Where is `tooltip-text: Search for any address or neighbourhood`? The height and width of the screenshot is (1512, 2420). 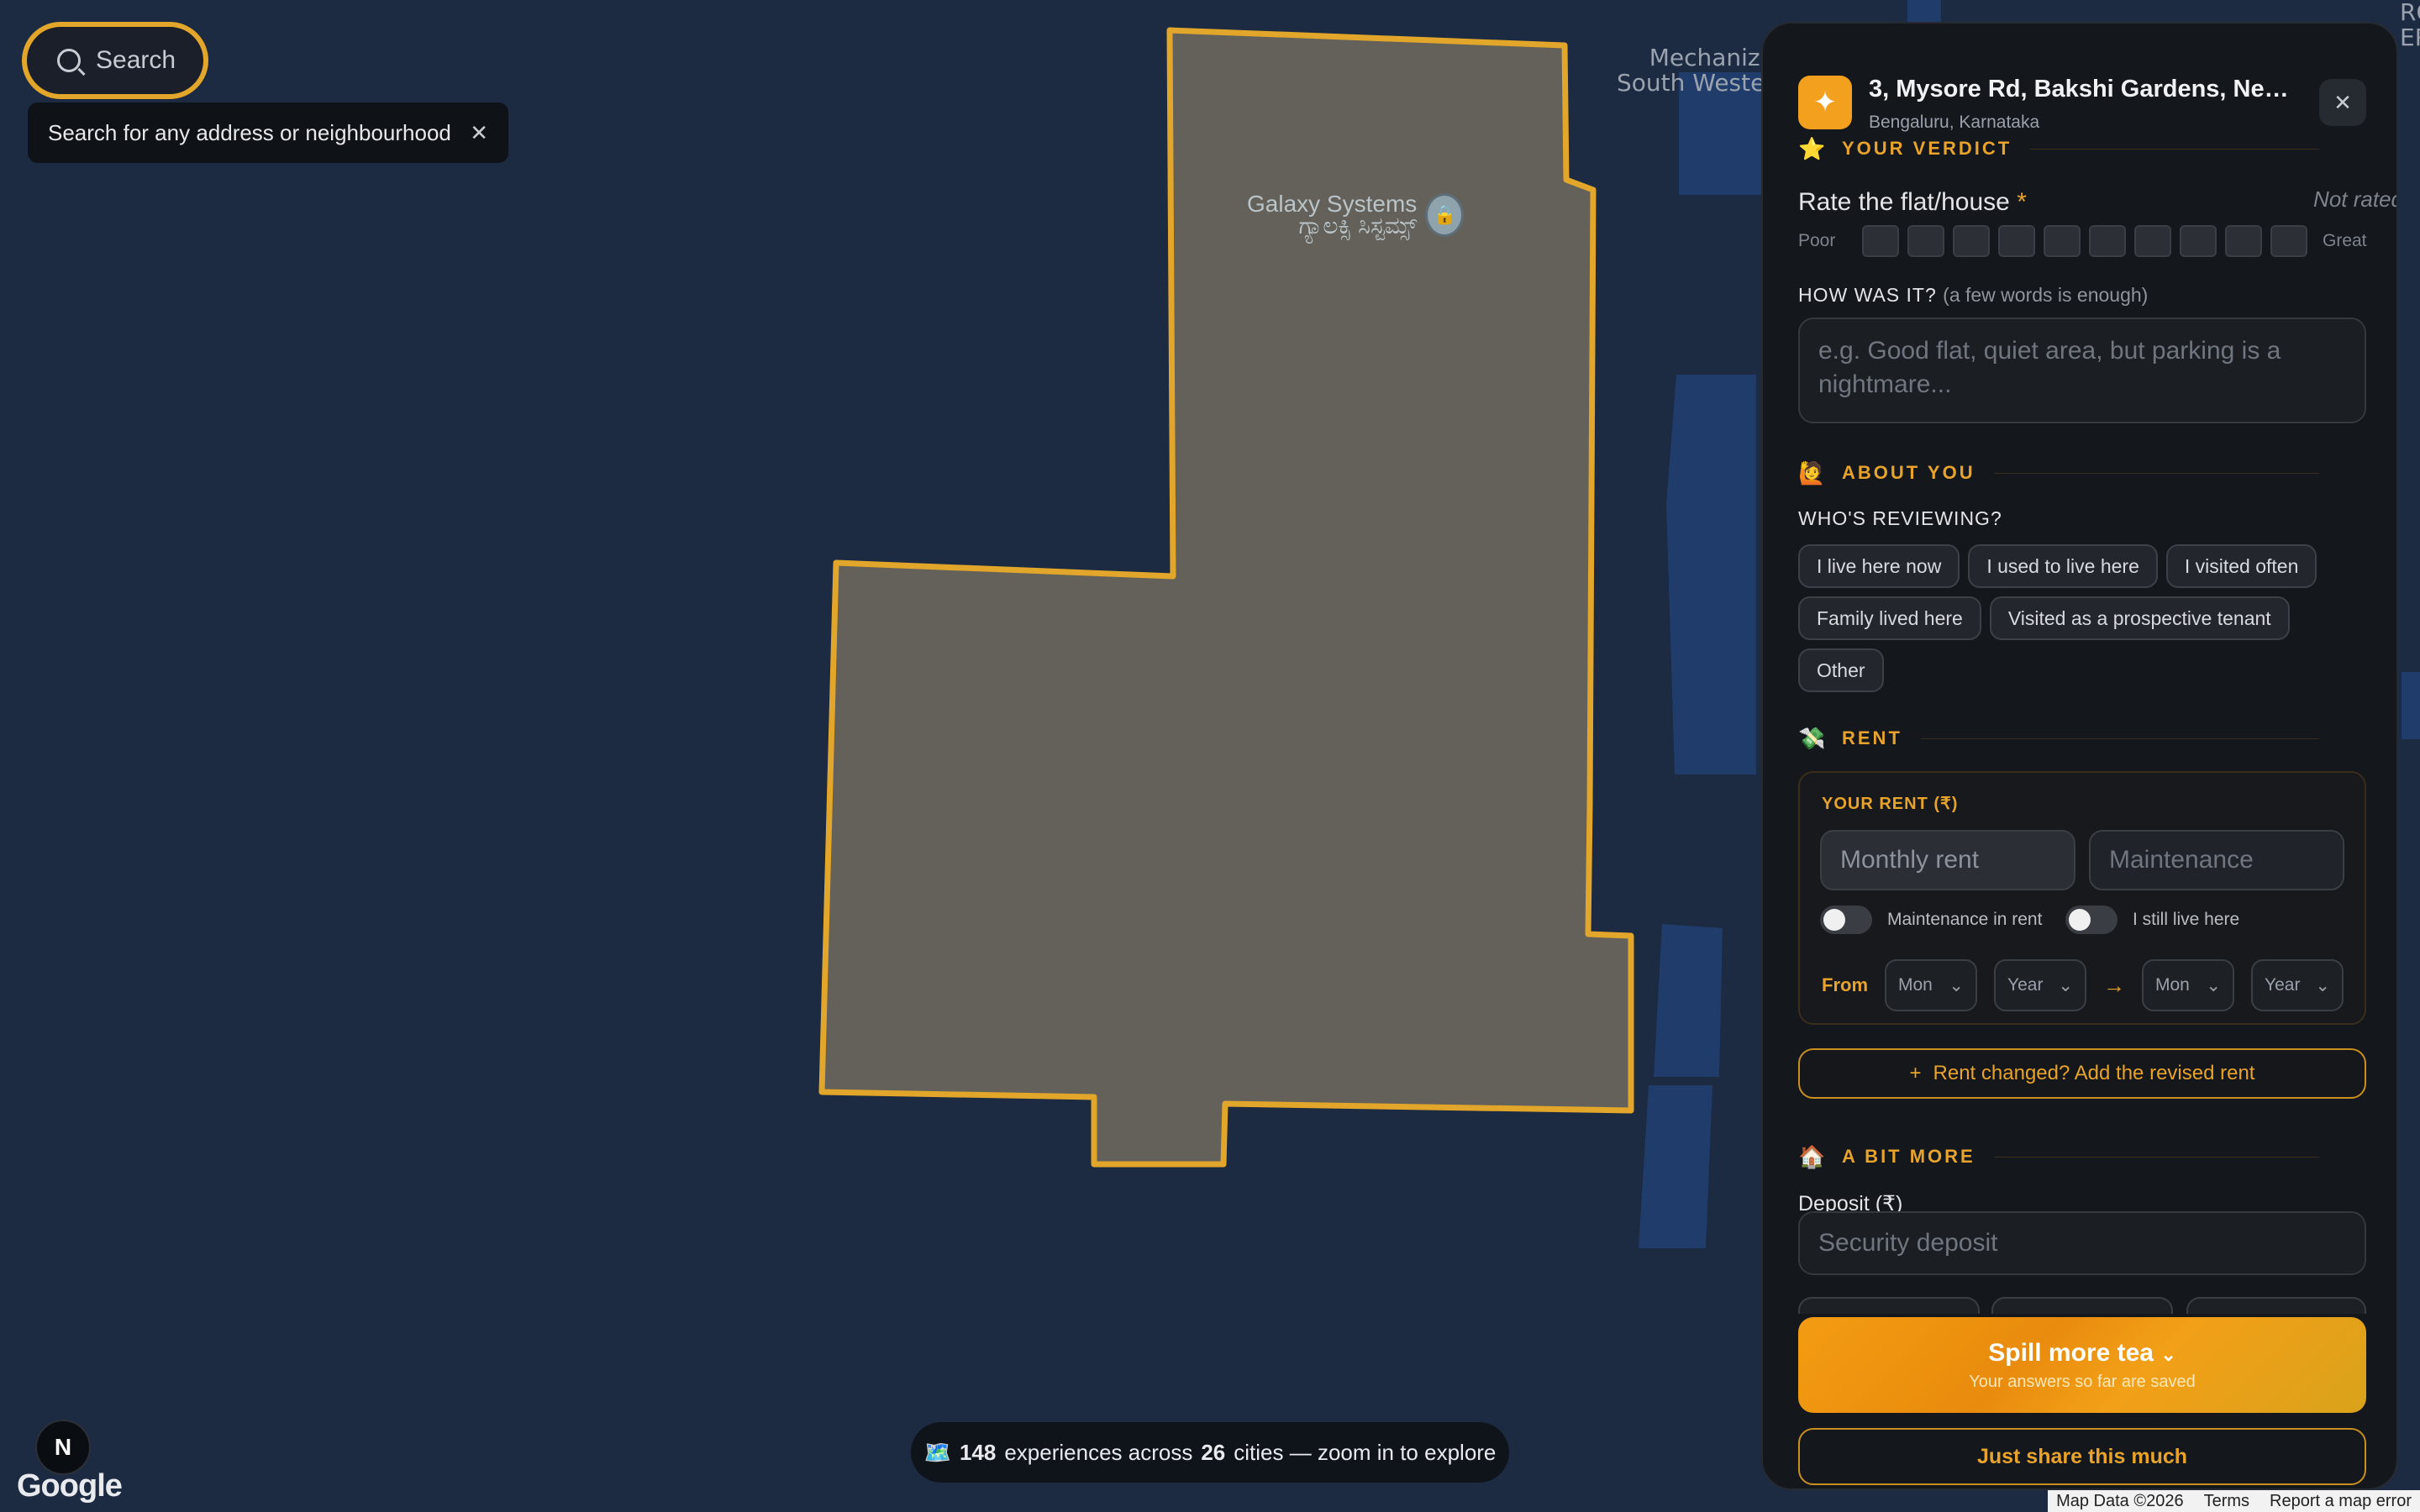
tooltip-text: Search for any address or neighbourhood is located at coordinates (249, 132).